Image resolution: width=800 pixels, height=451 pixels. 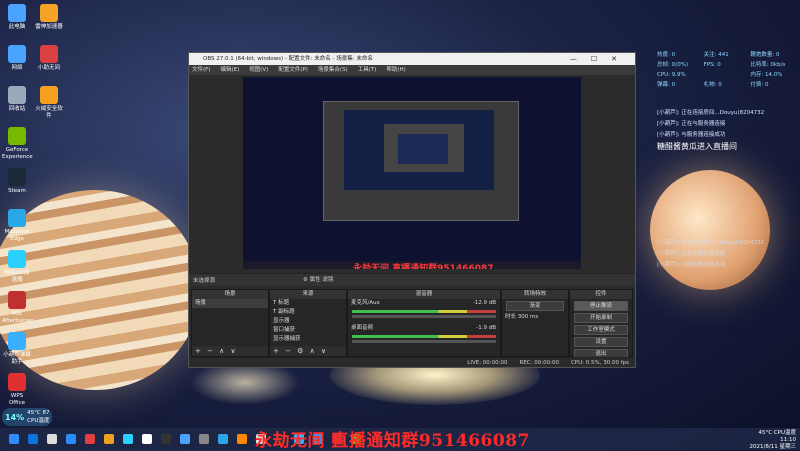 What do you see at coordinates (230, 351) in the screenshot?
I see `scene-controls: + − ∧ ∨` at bounding box center [230, 351].